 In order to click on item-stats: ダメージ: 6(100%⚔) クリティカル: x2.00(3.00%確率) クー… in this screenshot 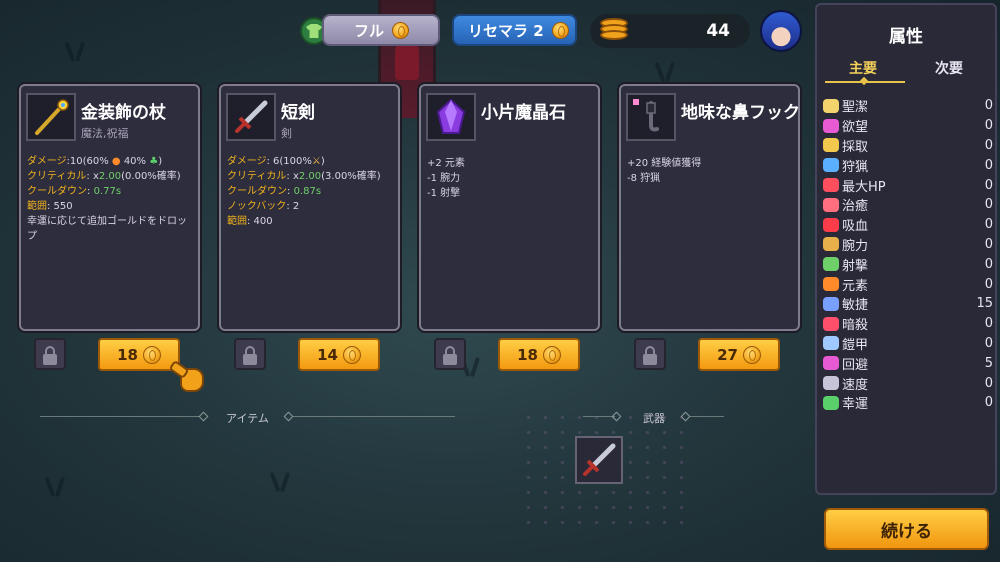, I will do `click(304, 191)`.